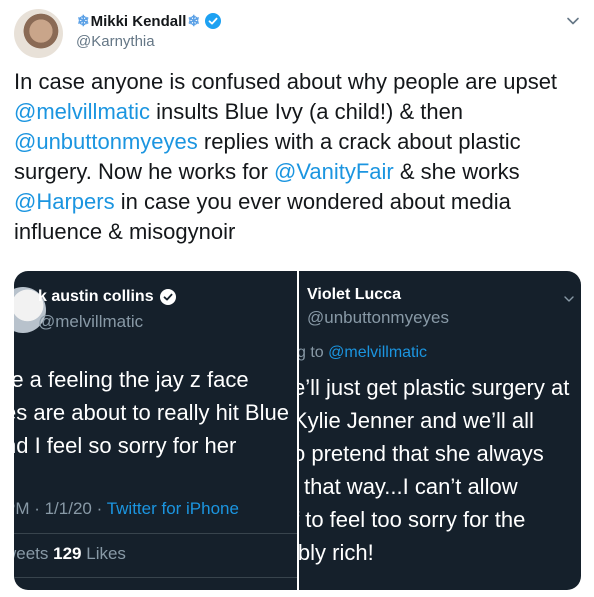 The width and height of the screenshot is (594, 597). What do you see at coordinates (378, 317) in the screenshot?
I see `quoted-author-handle: @unbuttonmyeyes` at bounding box center [378, 317].